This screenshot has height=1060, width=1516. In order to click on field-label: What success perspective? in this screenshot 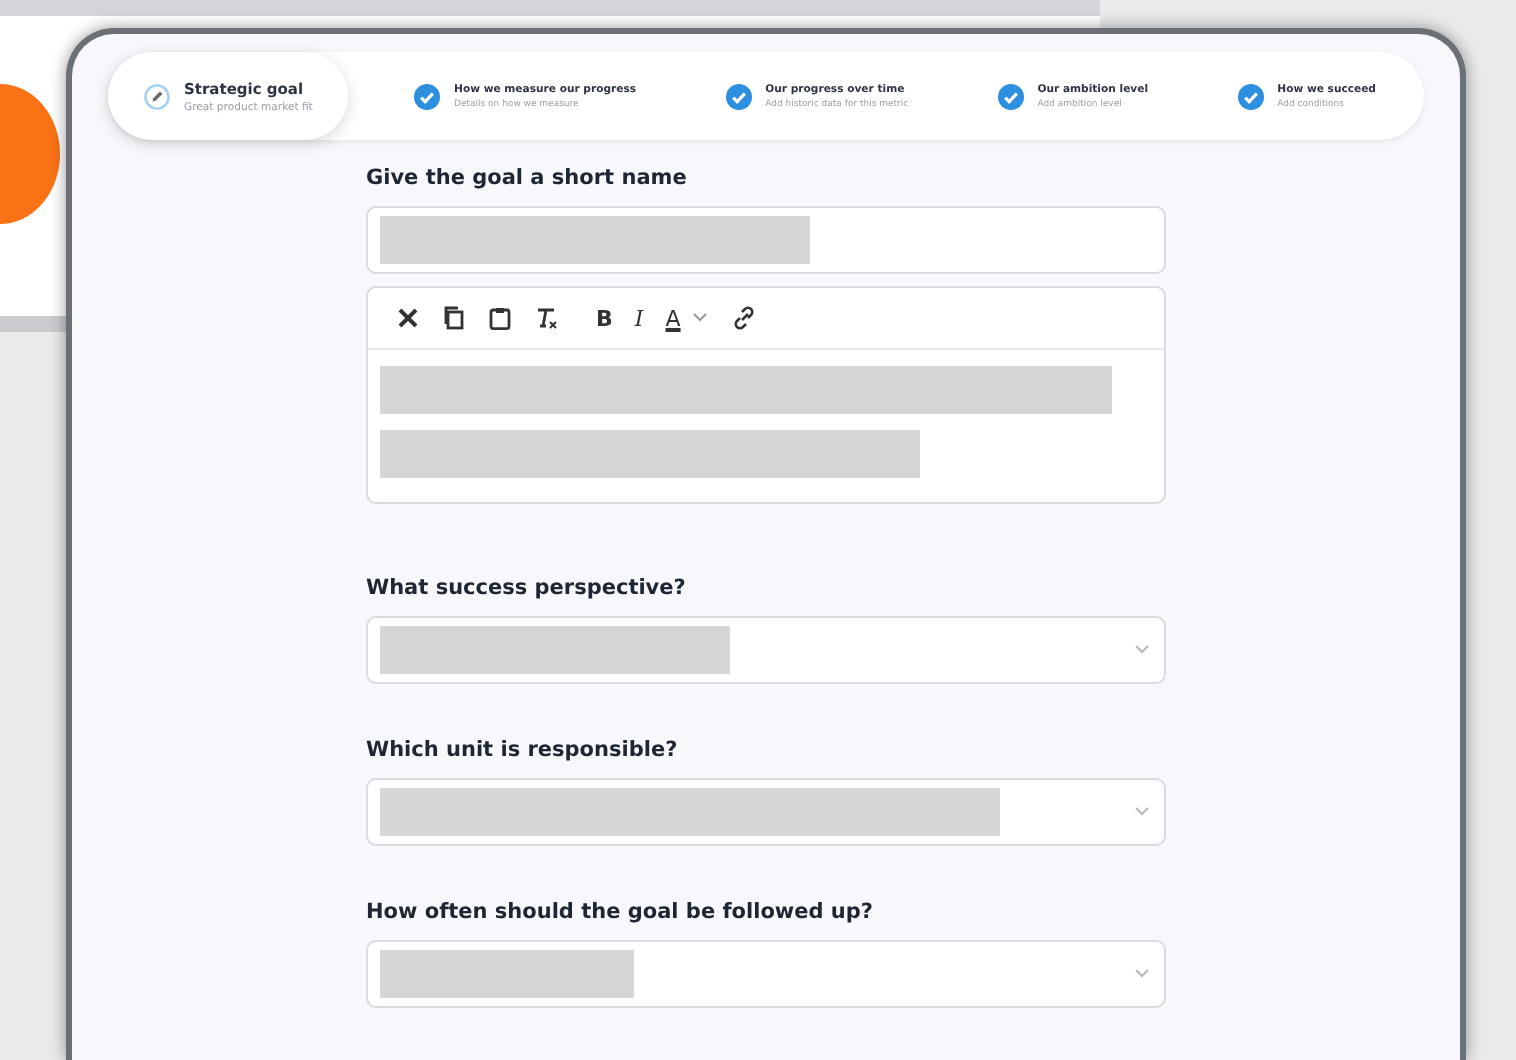, I will do `click(527, 588)`.